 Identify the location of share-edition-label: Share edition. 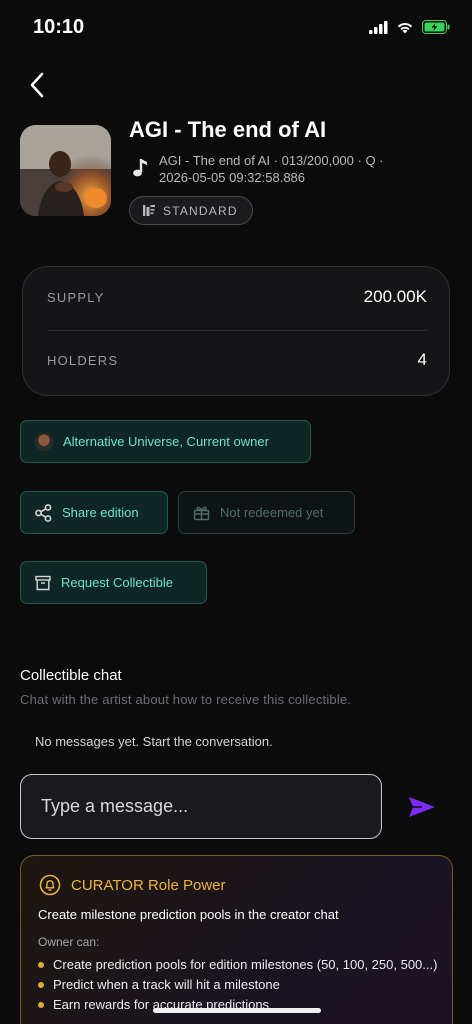
(100, 512).